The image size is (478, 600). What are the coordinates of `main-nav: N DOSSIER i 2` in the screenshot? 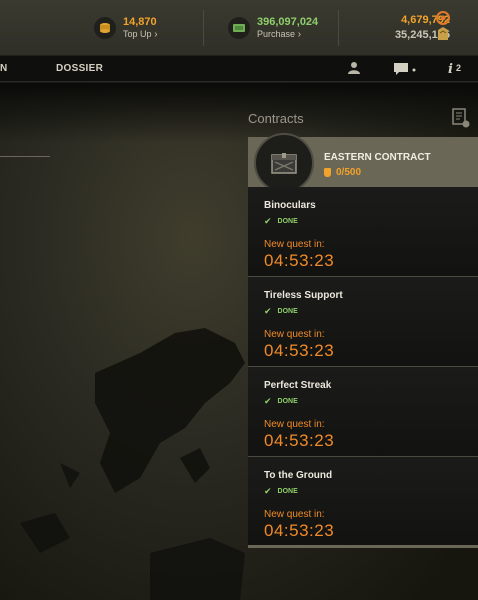 It's located at (239, 69).